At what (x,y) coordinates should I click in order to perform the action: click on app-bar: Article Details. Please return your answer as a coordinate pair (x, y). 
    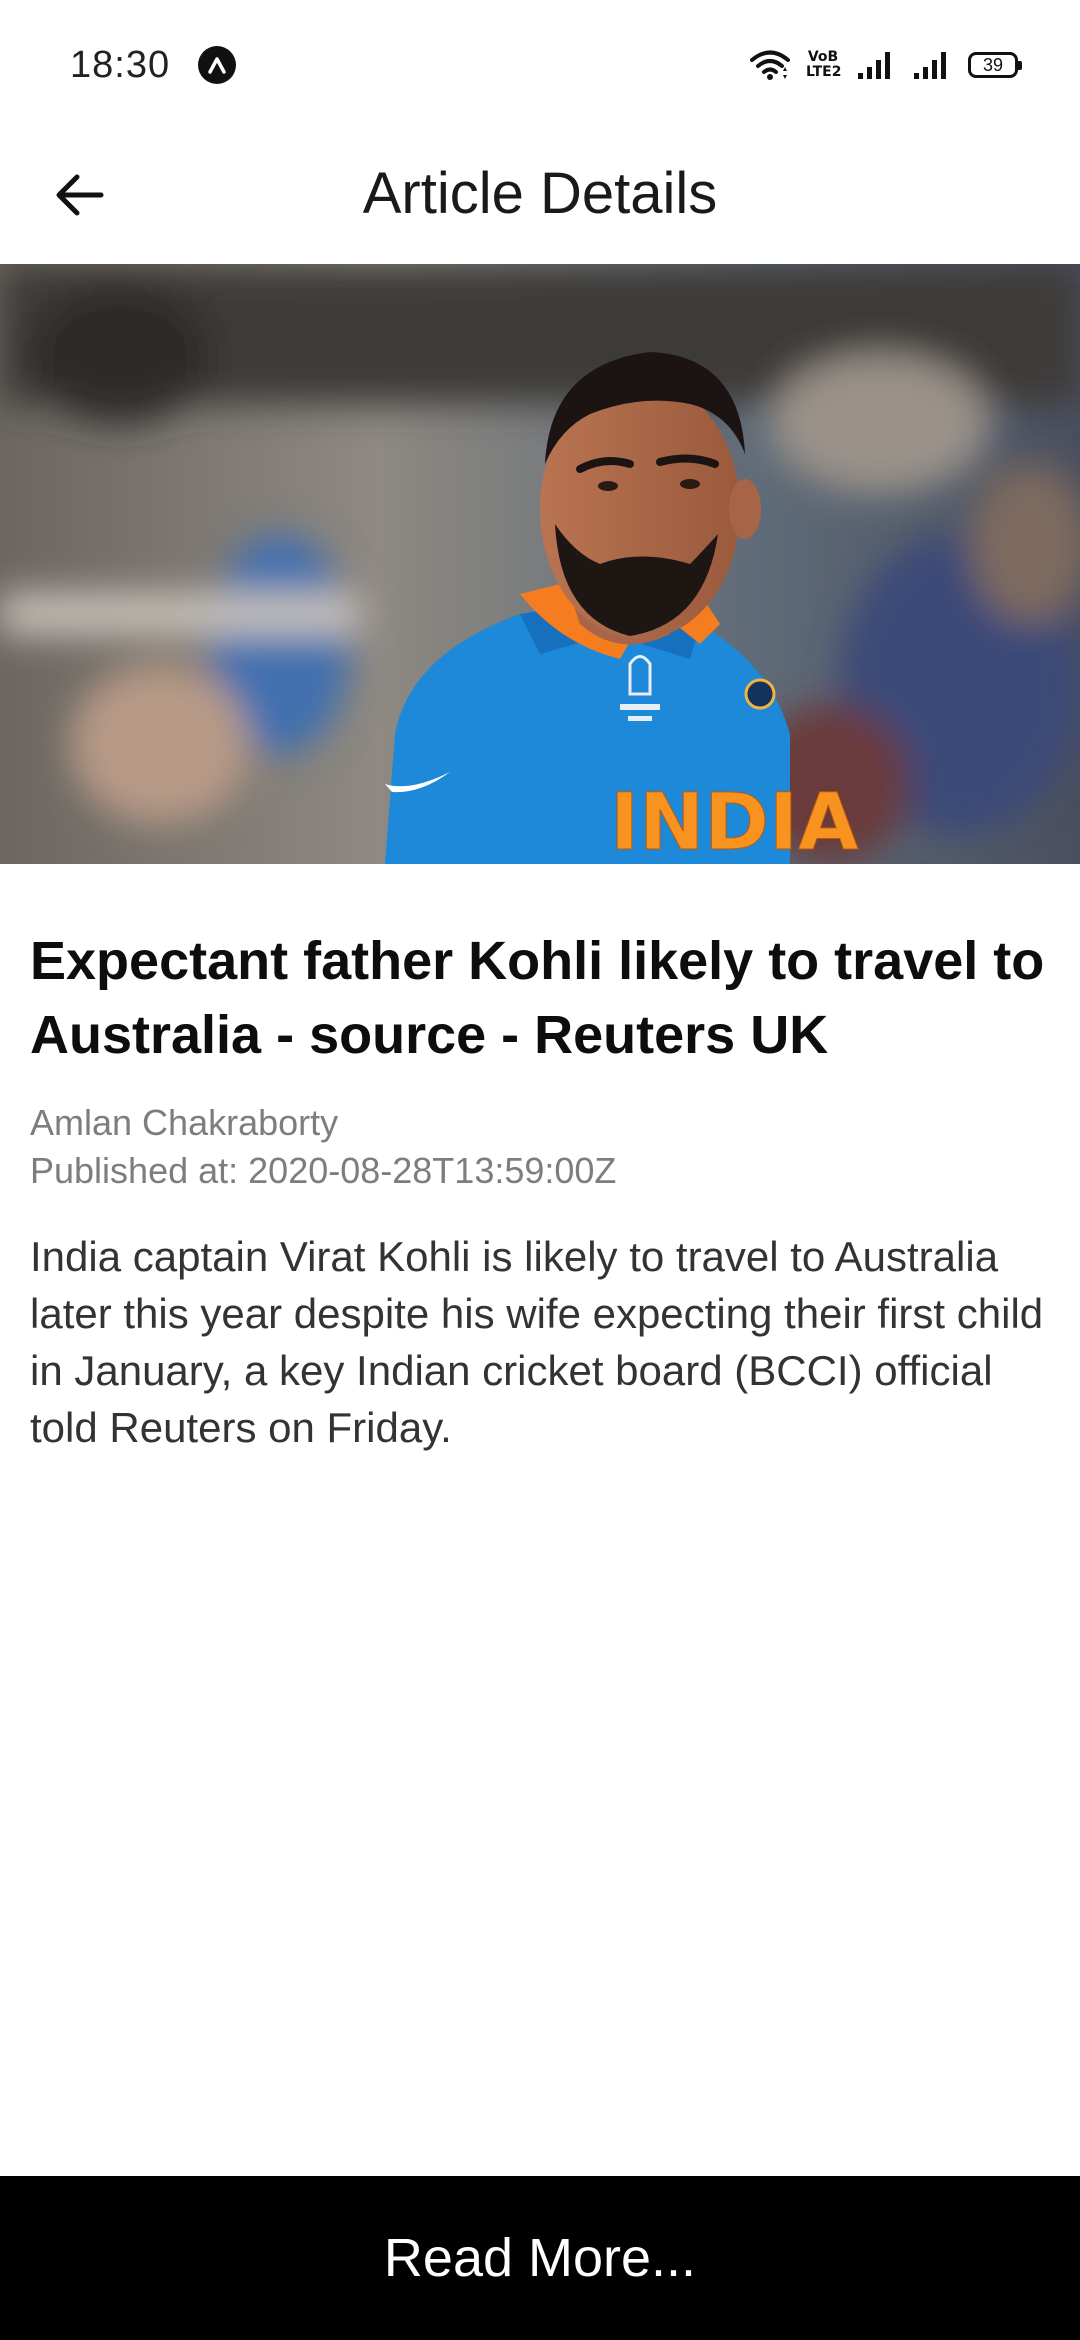
    Looking at the image, I should click on (540, 197).